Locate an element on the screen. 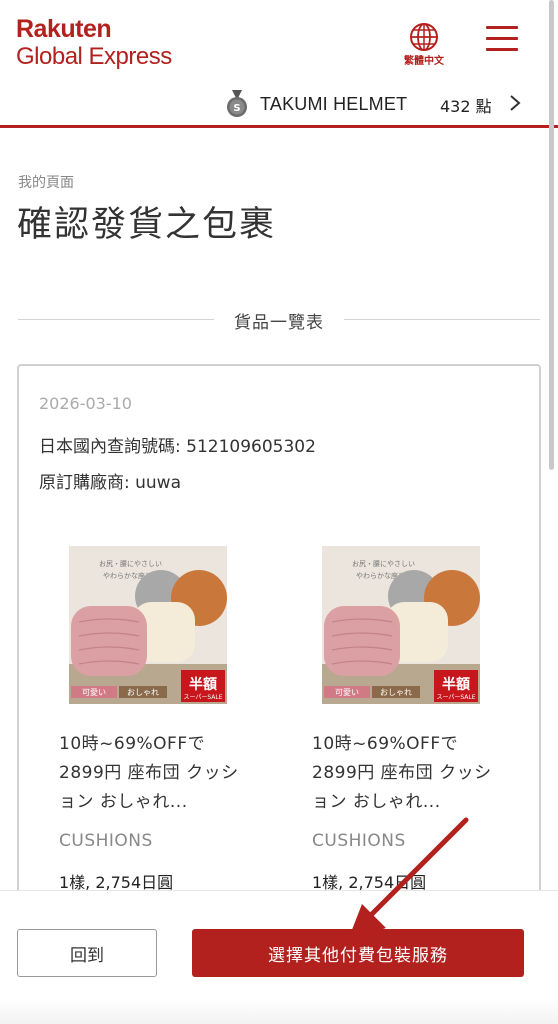 The height and width of the screenshot is (1024, 558). logo-line-2: Global Express is located at coordinates (94, 56).